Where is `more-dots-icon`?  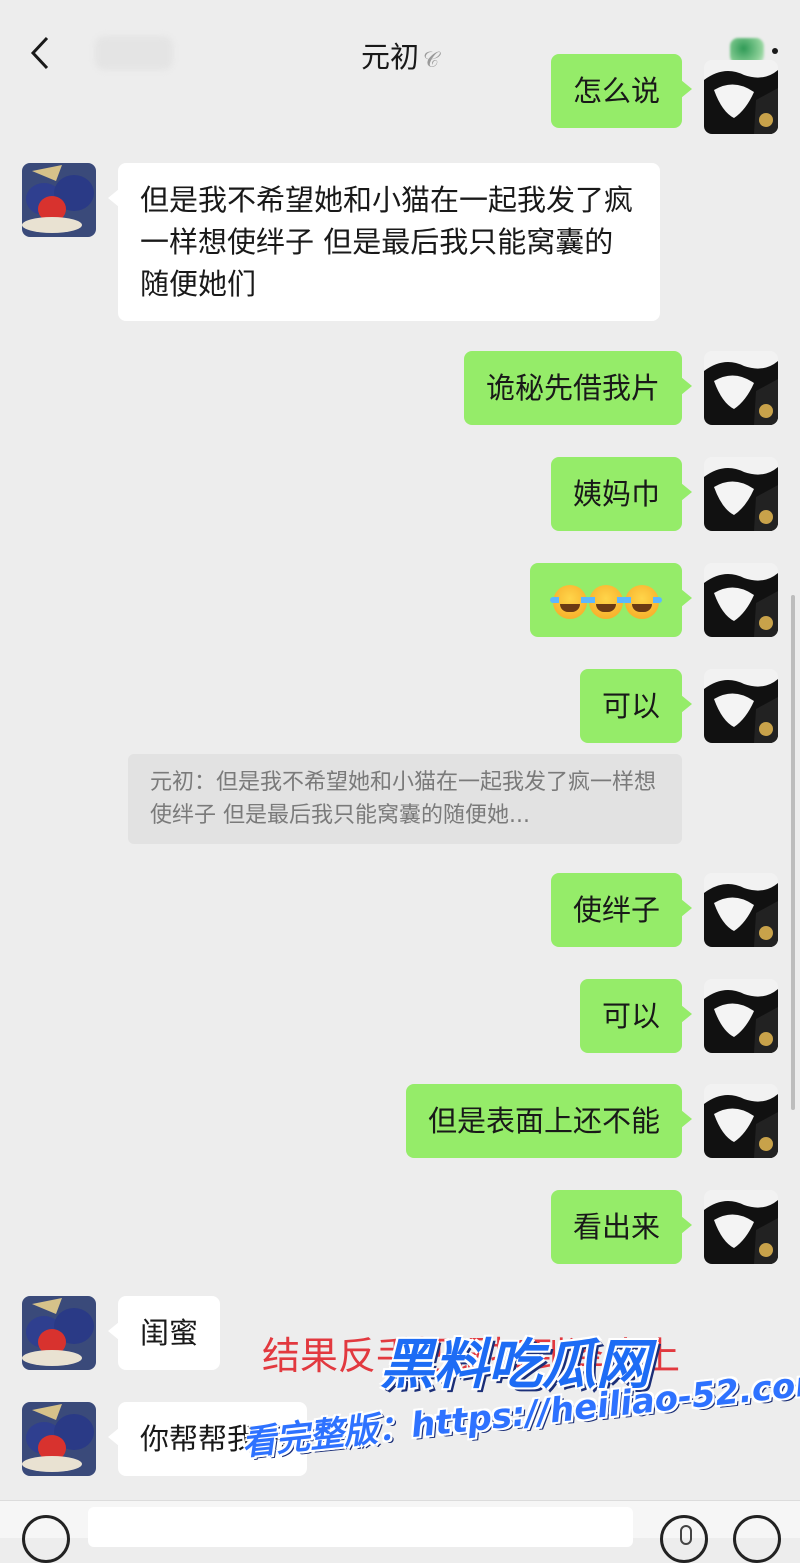
more-dots-icon is located at coordinates (775, 51).